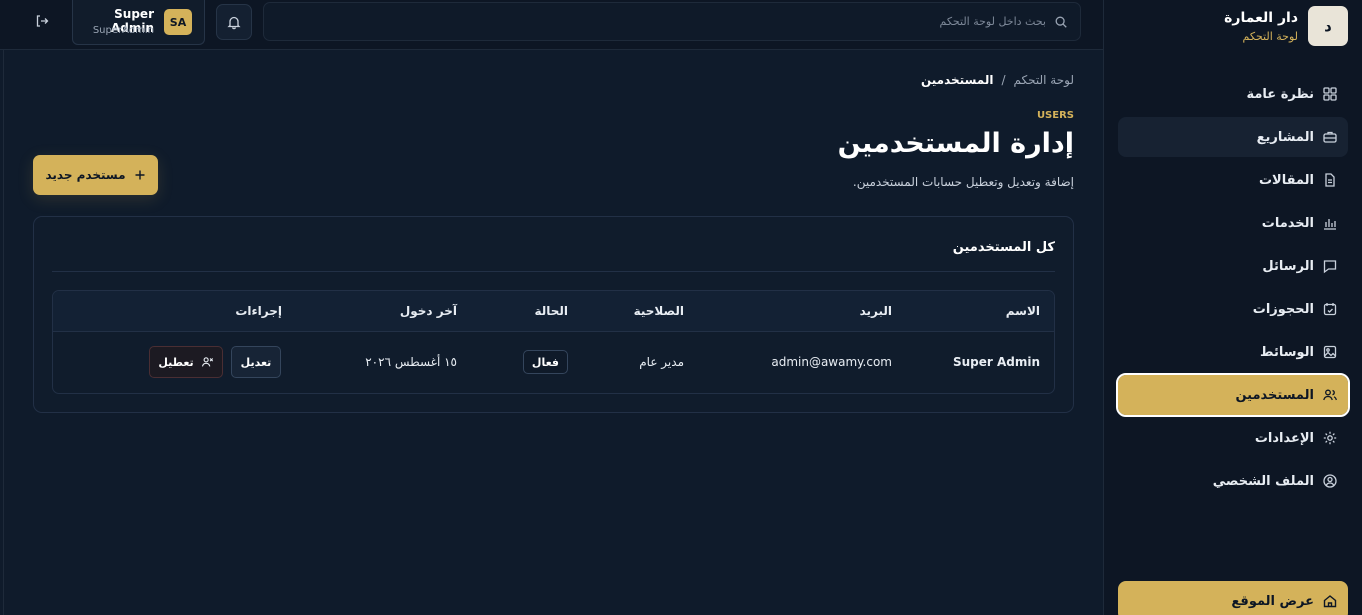  What do you see at coordinates (3, 307) in the screenshot?
I see `window-edge` at bounding box center [3, 307].